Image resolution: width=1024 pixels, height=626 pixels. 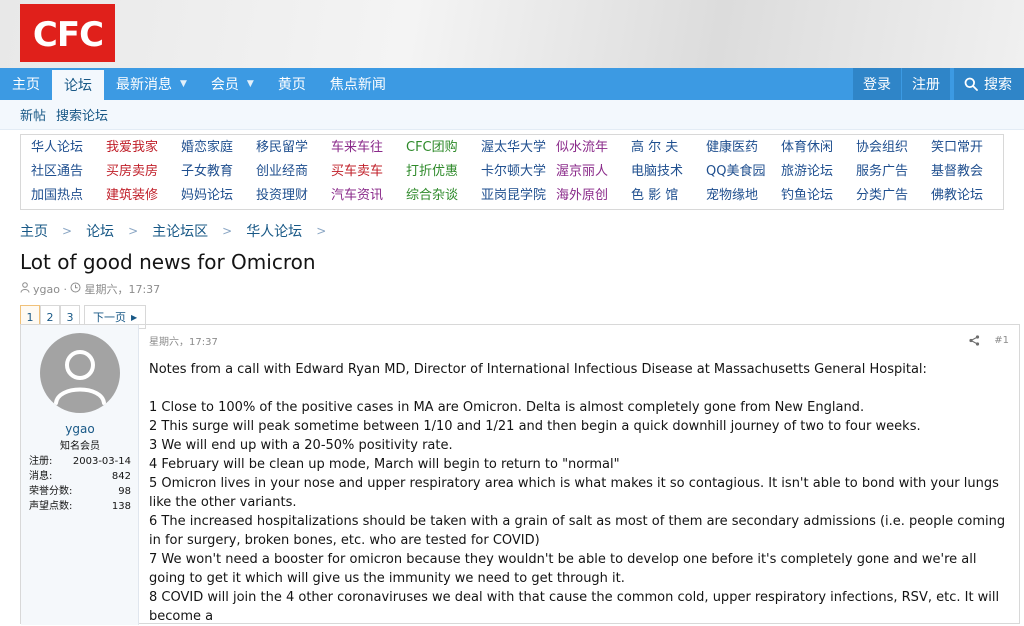 I want to click on forum-link: 渥京丽人, so click(x=593, y=172).